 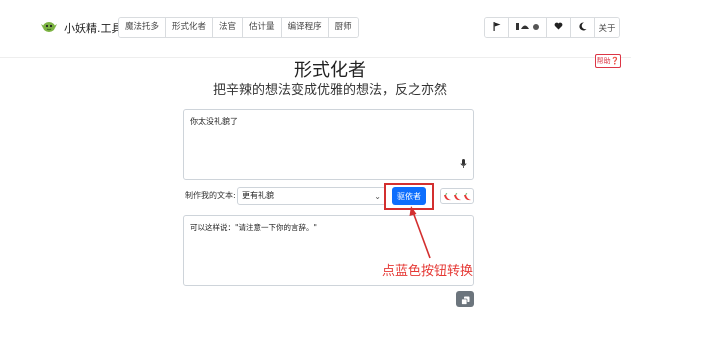 What do you see at coordinates (49, 27) in the screenshot?
I see `goblin-icon` at bounding box center [49, 27].